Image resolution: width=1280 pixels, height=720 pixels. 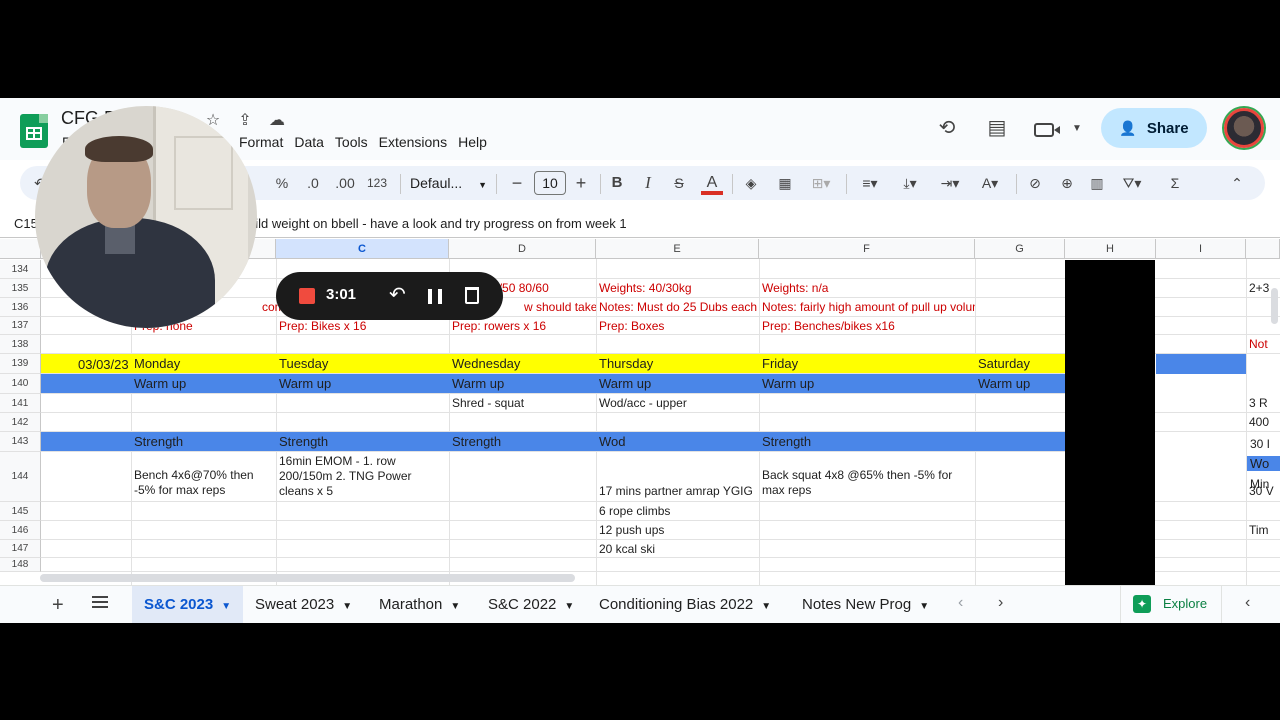 I want to click on tab-sc-2023: S&C 2023 ▼, so click(x=188, y=604).